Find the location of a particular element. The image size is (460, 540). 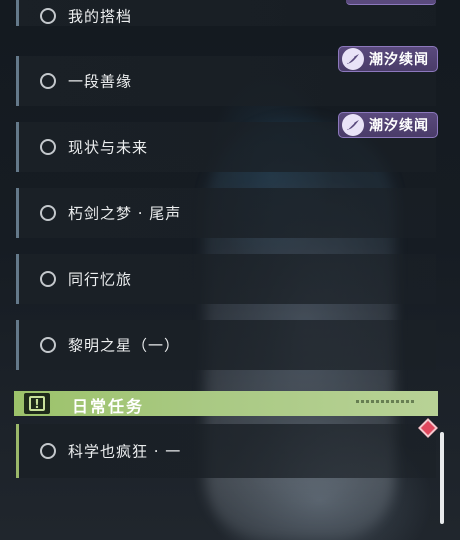

quest-row-star-of-dawn: 黎明之星（一） is located at coordinates (226, 345).